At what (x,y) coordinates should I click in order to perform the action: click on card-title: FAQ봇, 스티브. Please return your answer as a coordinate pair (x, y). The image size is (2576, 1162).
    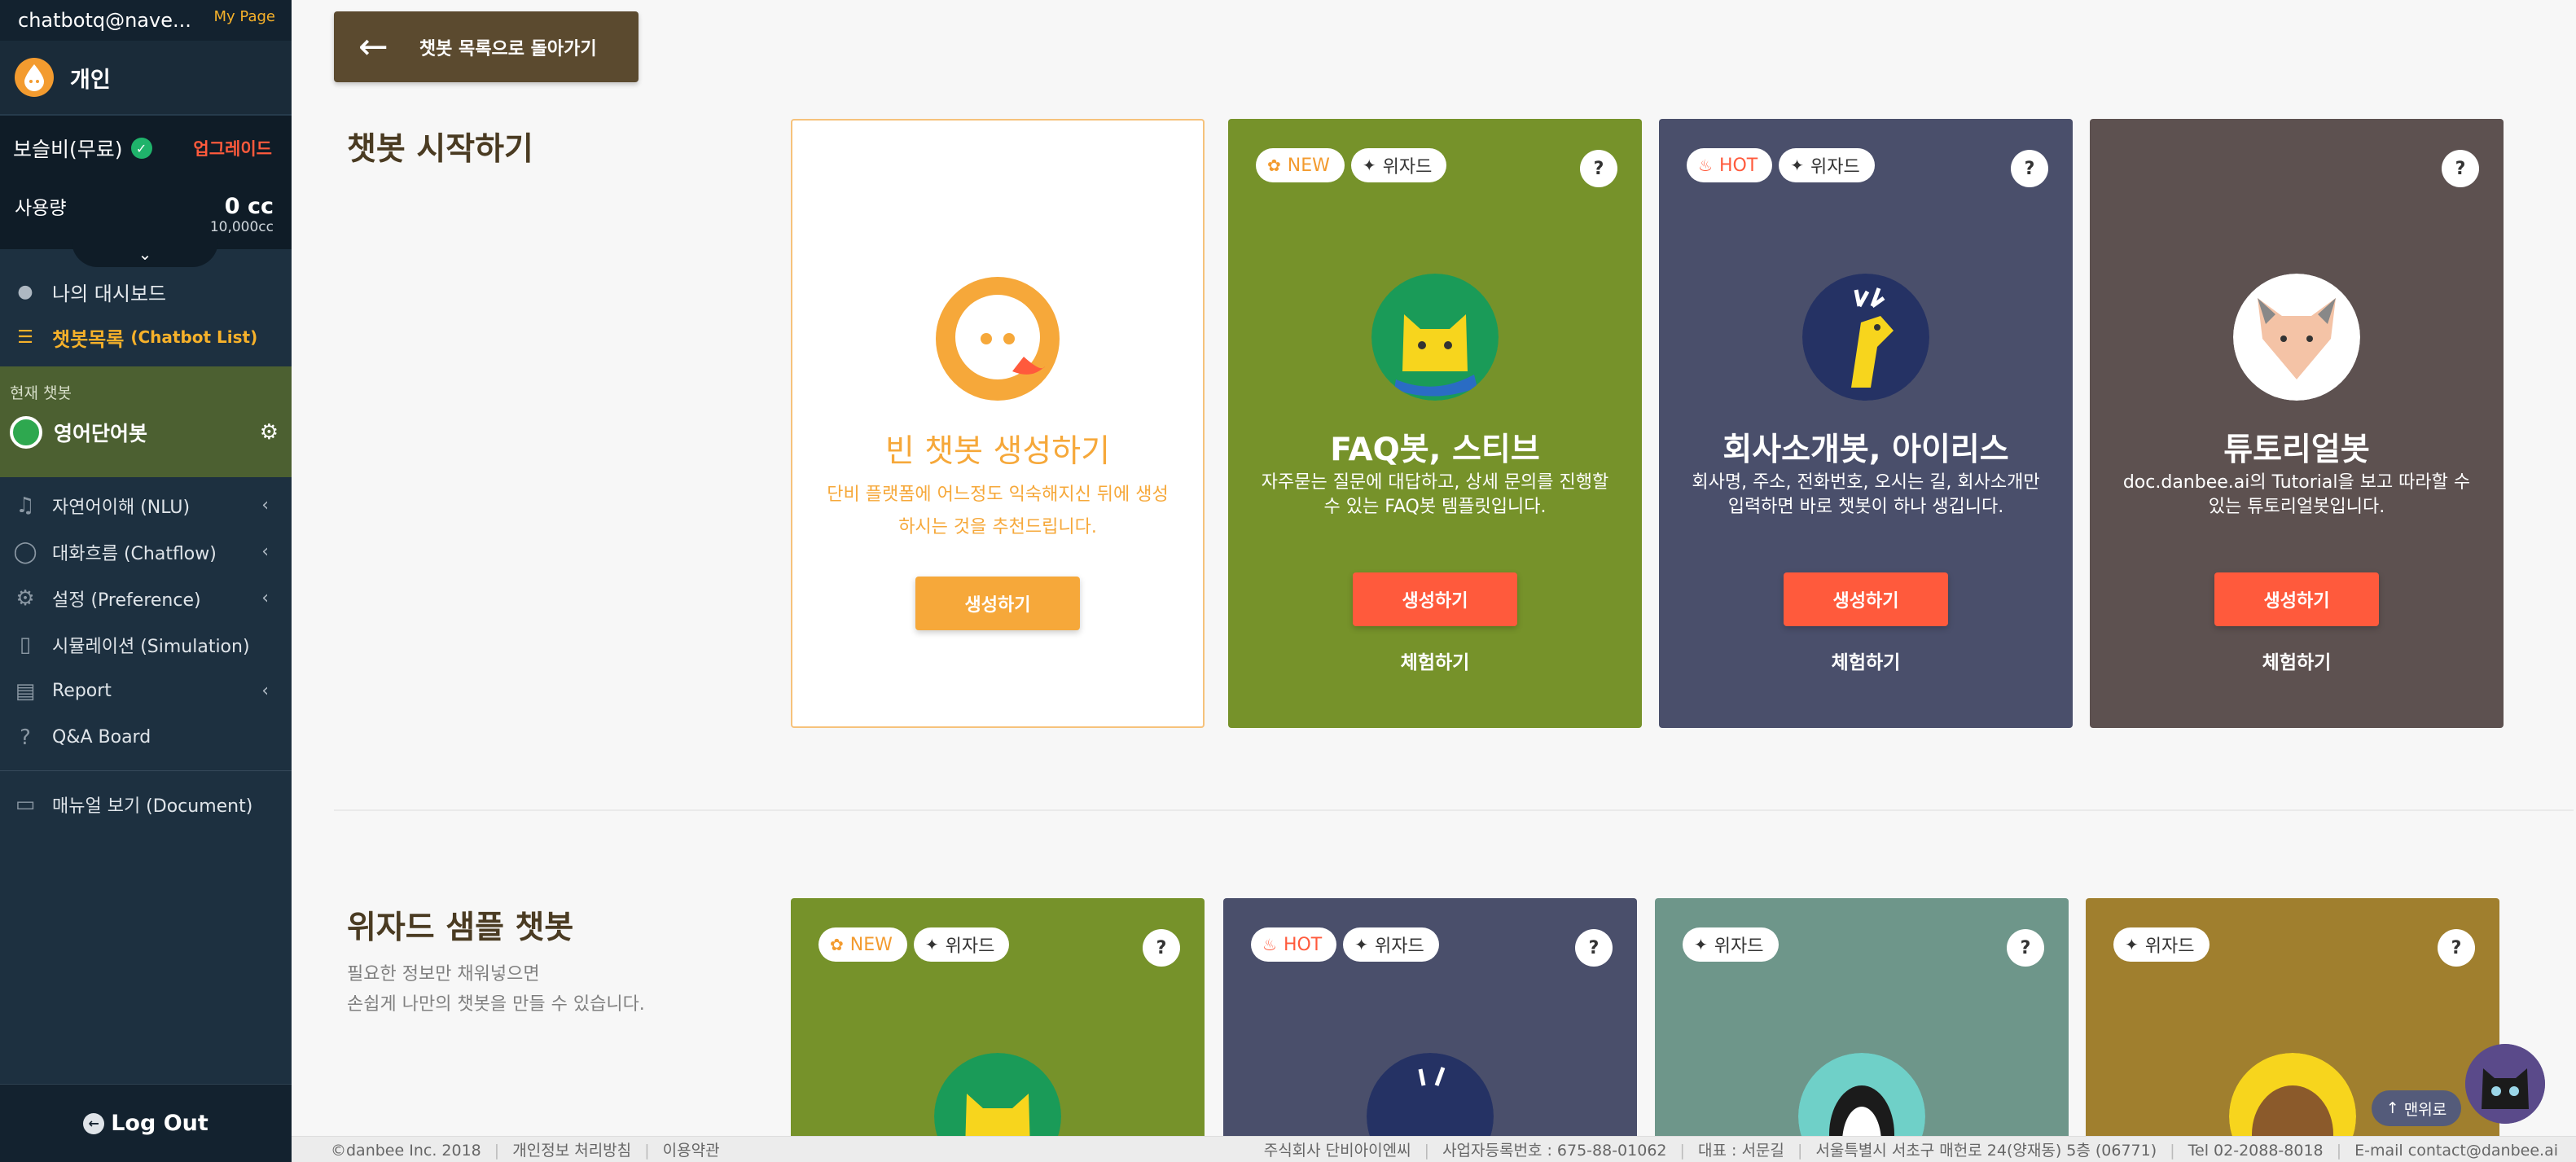
    Looking at the image, I should click on (1435, 450).